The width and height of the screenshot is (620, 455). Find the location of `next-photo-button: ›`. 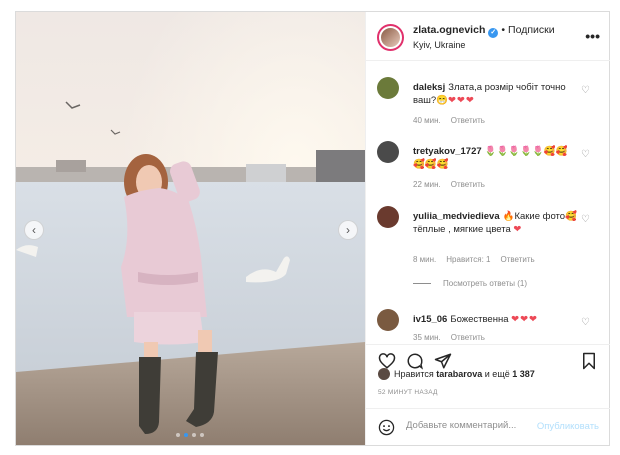

next-photo-button: › is located at coordinates (348, 230).